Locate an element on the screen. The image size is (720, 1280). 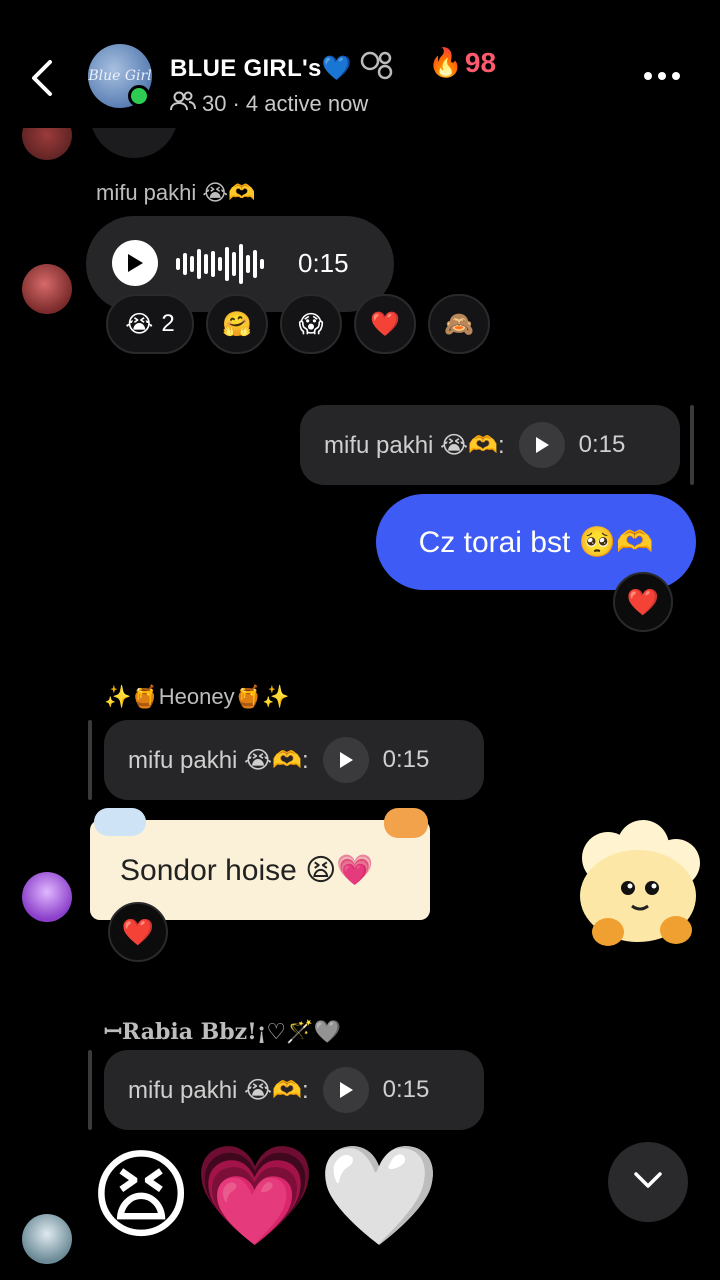
message-text: Cz torai bst 🥺🫶 is located at coordinates (536, 542).